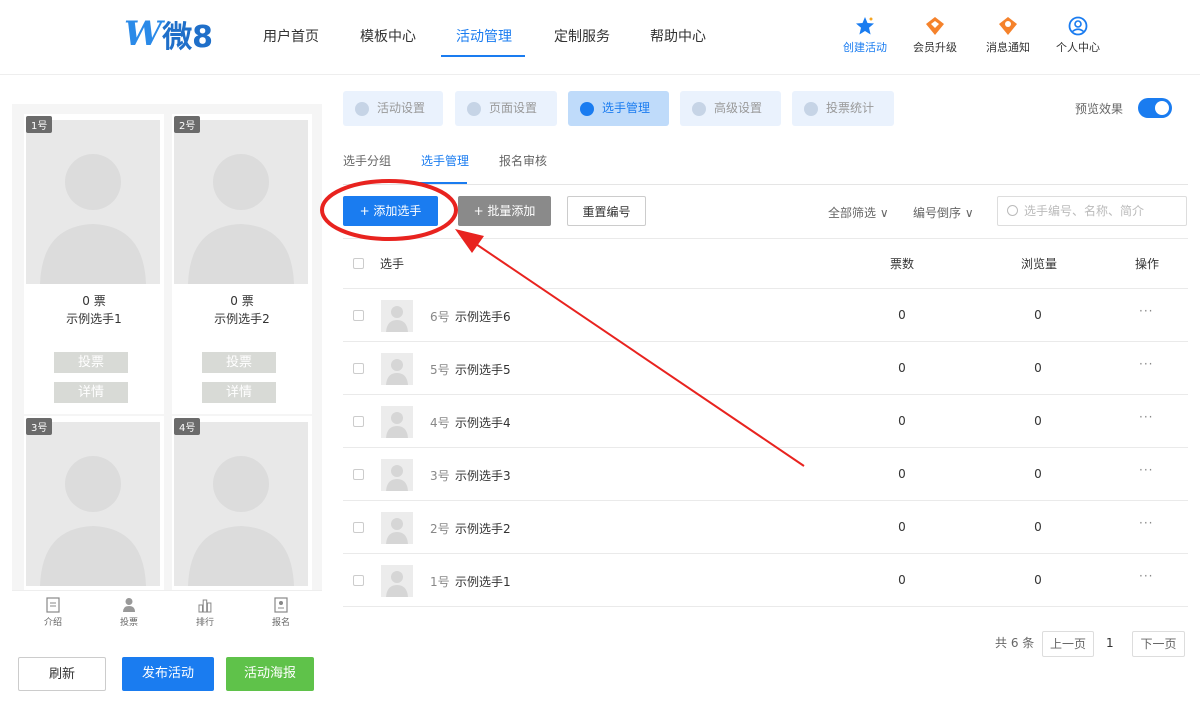 Image resolution: width=1200 pixels, height=711 pixels. What do you see at coordinates (765, 474) in the screenshot?
I see `table-row: 3号 示例选手3 0 0 ···` at bounding box center [765, 474].